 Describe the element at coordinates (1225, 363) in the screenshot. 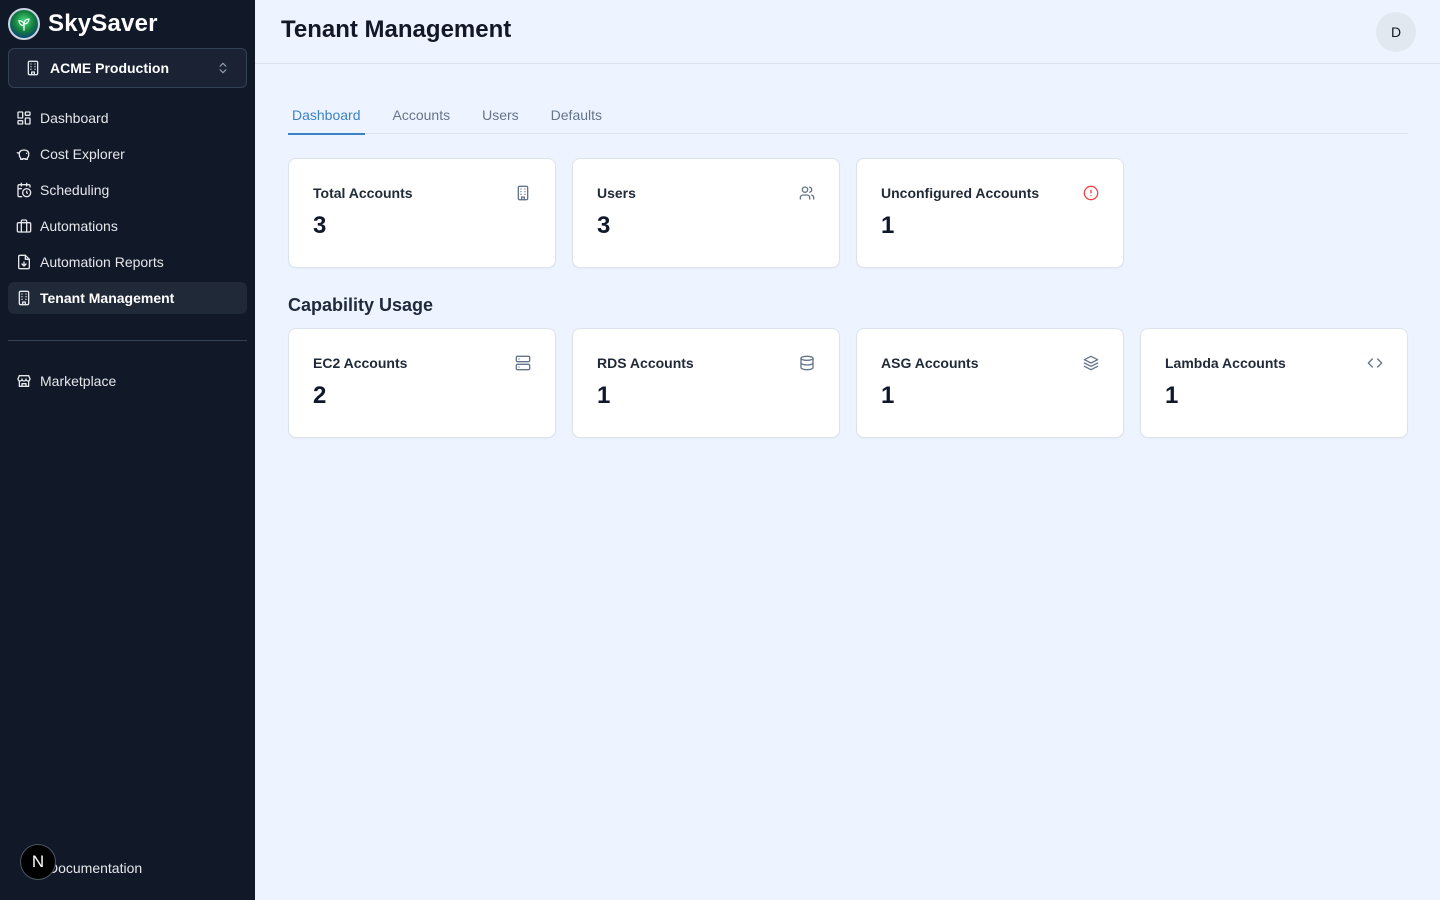

I see `card-title: Lambda Accounts` at that location.